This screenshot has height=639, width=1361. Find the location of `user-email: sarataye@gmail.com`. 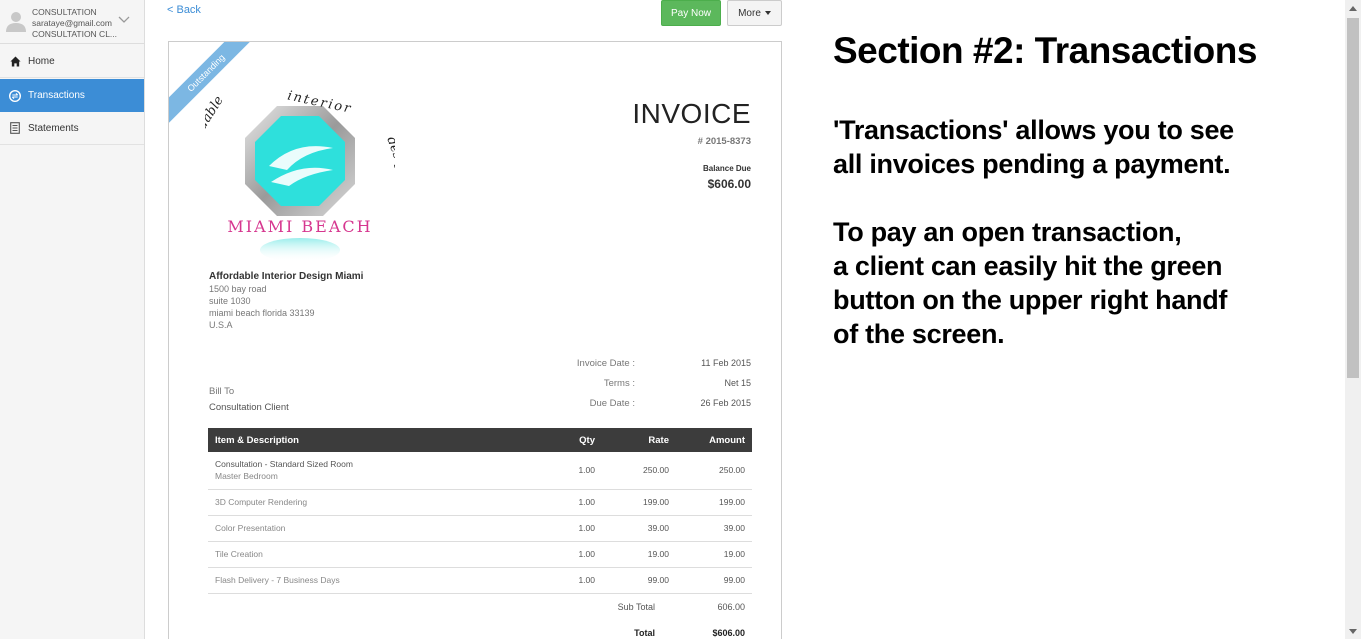

user-email: sarataye@gmail.com is located at coordinates (72, 23).